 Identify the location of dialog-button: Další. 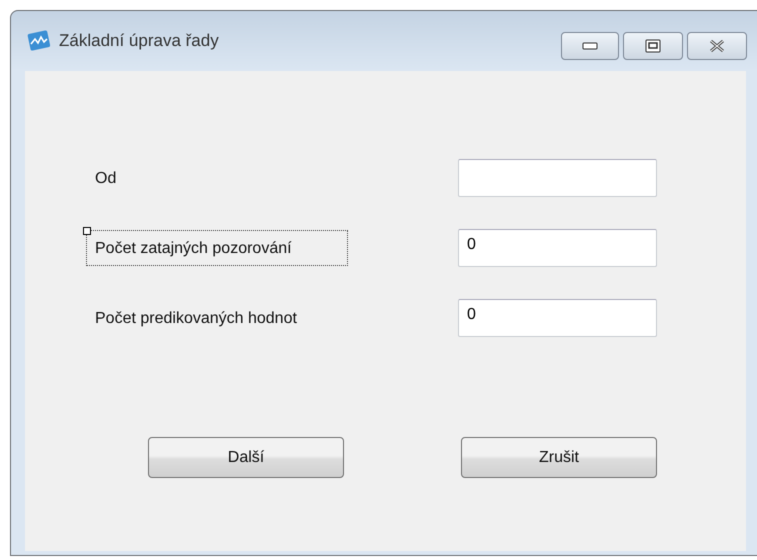
(246, 457).